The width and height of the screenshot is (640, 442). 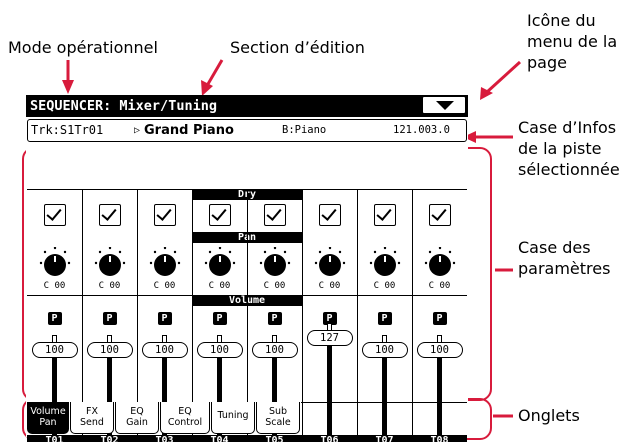 I want to click on tab-eq-control: EQ Control, so click(x=185, y=418).